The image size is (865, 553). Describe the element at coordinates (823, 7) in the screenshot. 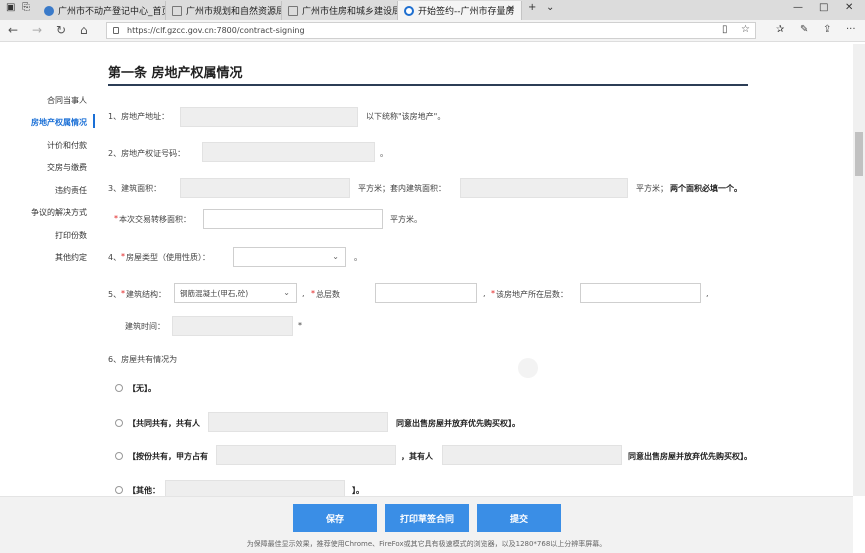

I see `maximize-icon: □` at that location.